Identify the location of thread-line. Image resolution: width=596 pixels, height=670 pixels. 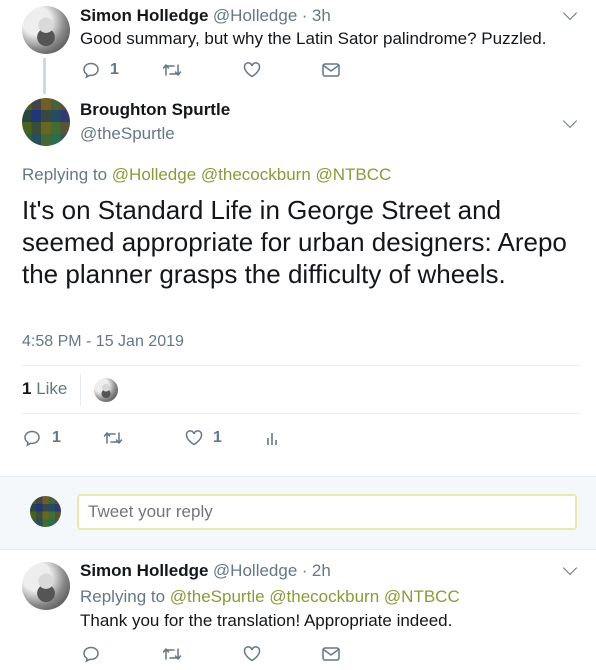
(44, 76).